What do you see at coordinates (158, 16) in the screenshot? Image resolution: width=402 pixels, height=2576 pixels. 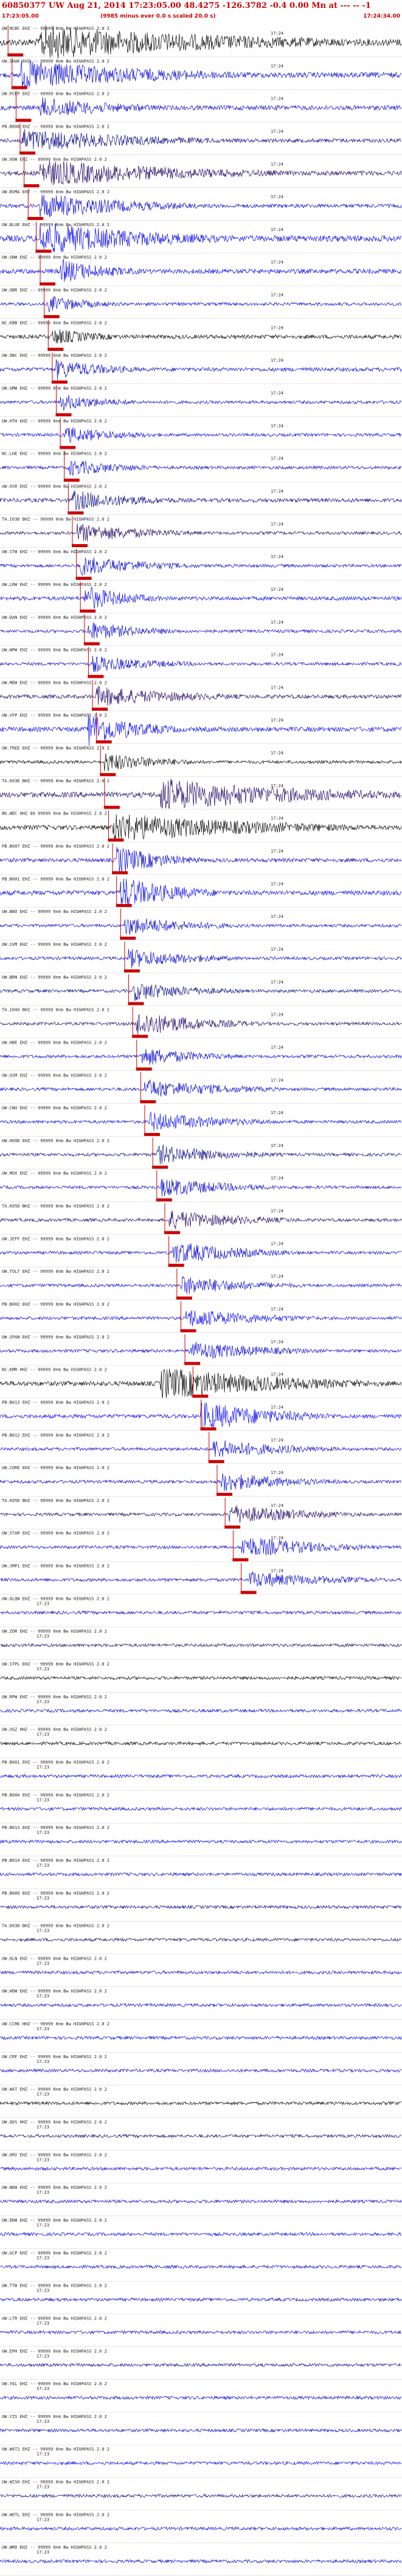 I see `scale-note: (9985 minus ever 0.0 s scaled 20.0 s)` at bounding box center [158, 16].